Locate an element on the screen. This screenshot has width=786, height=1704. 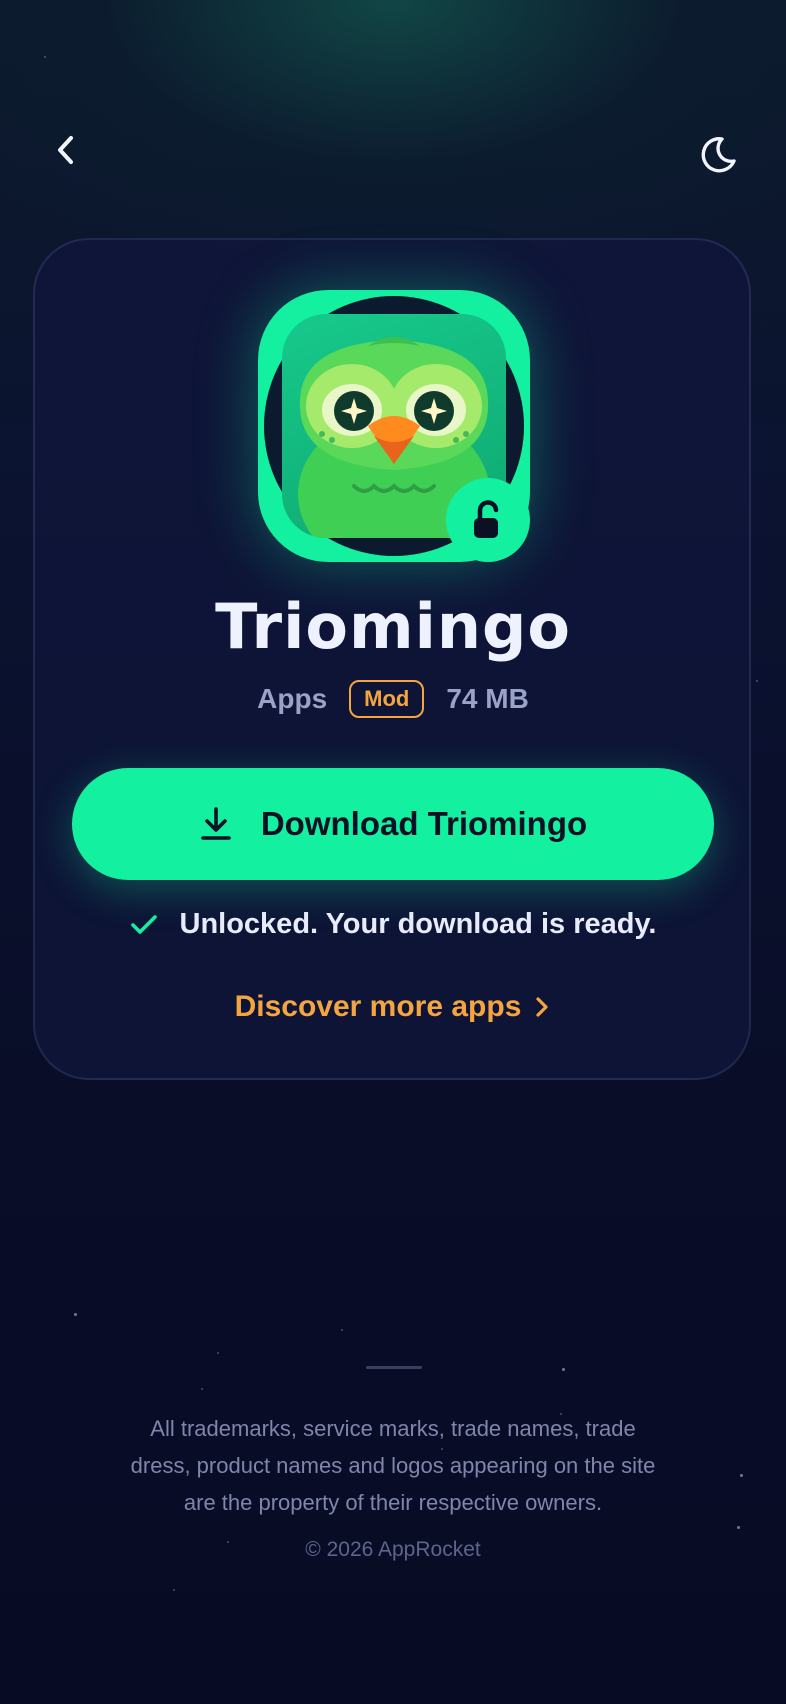
mod-badge: Mod is located at coordinates (387, 699).